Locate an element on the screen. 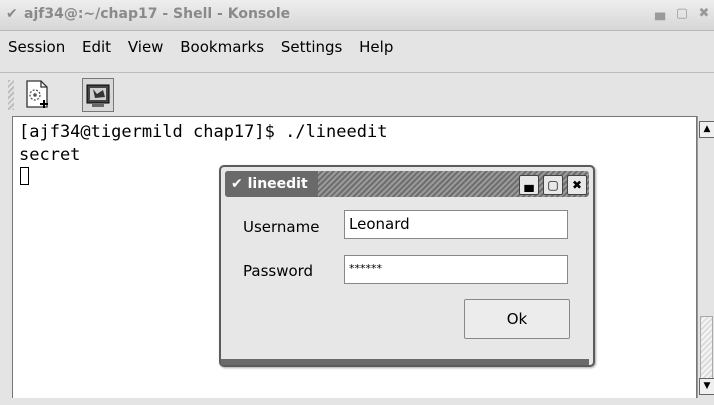  terminal-icon is located at coordinates (98, 95).